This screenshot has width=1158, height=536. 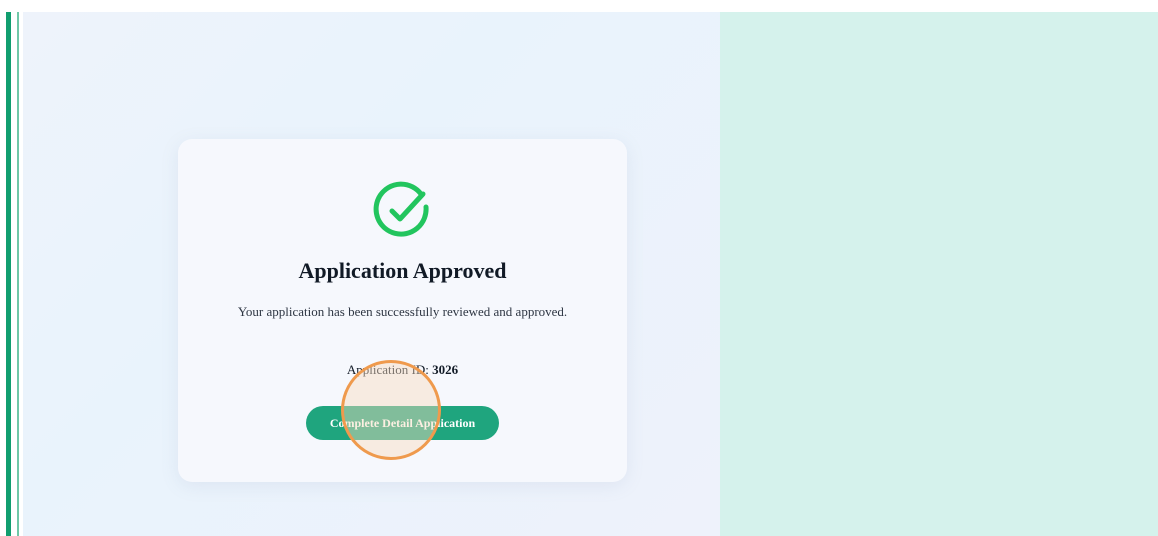 I want to click on application-id-label: Application ID:, so click(x=387, y=369).